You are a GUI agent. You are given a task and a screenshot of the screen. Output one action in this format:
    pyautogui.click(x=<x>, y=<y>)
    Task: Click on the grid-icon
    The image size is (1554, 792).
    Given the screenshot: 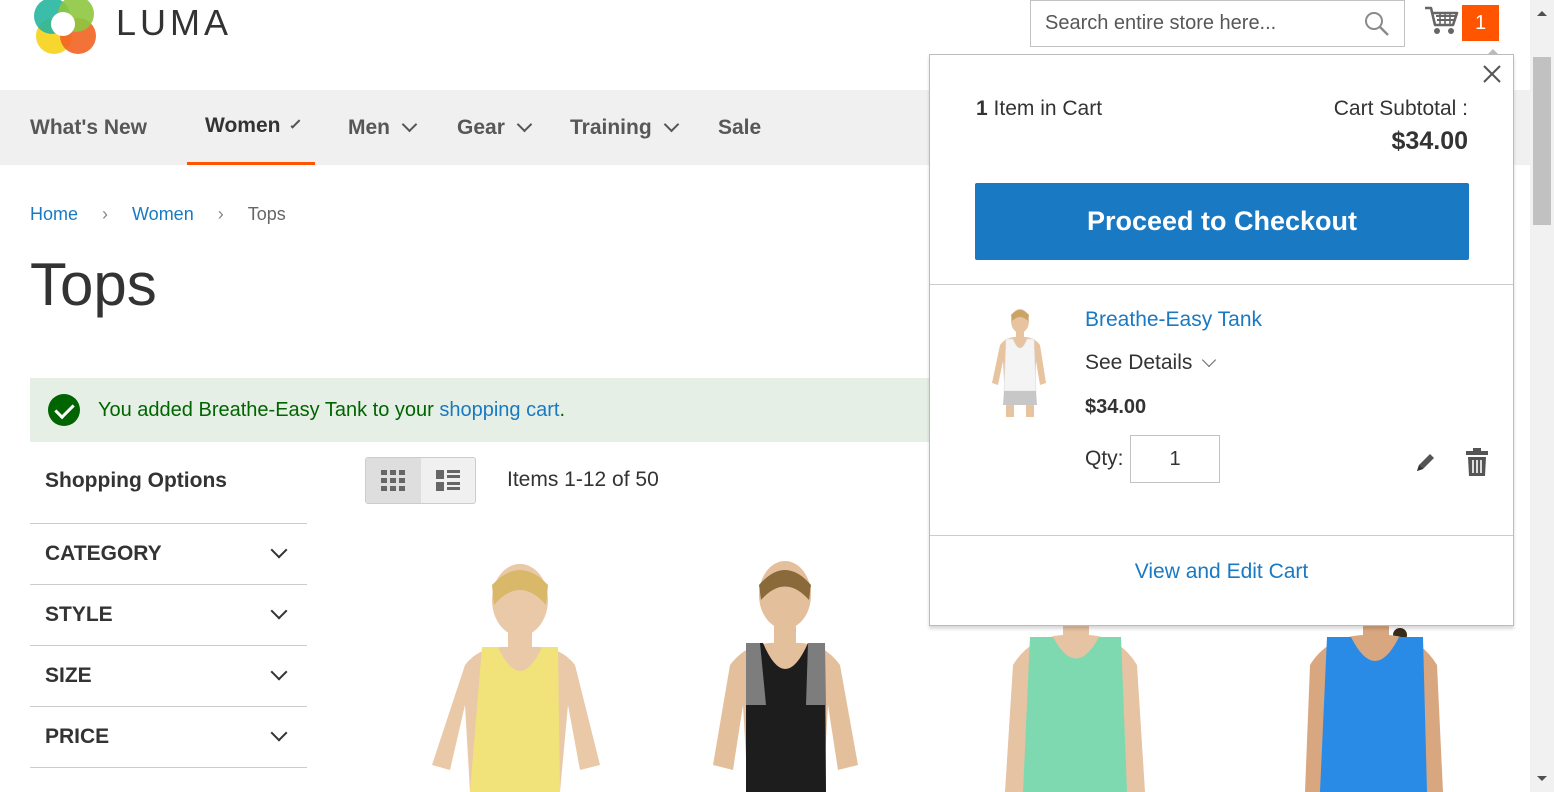 What is the action you would take?
    pyautogui.click(x=393, y=480)
    